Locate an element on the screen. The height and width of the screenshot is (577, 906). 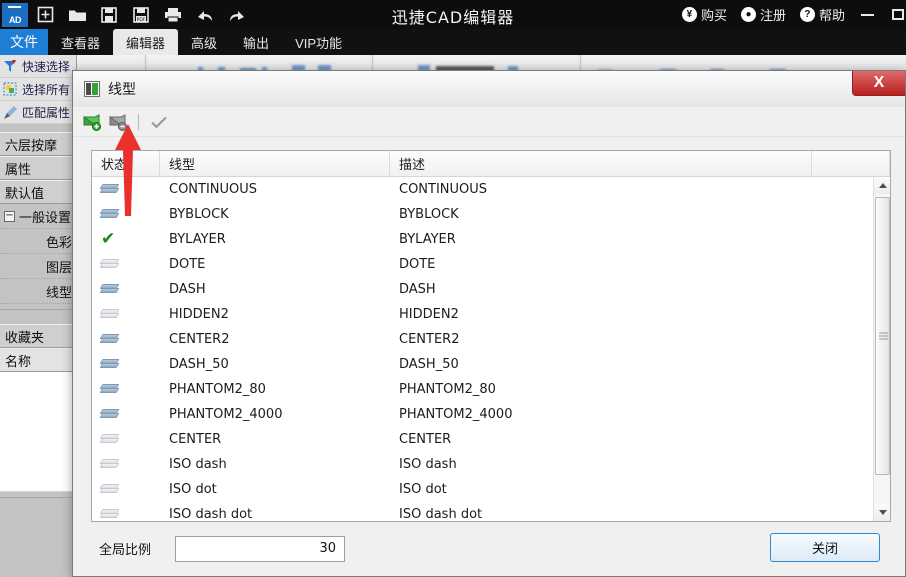
sidebar-tool-select-all: 选择所有 is located at coordinates (38, 89).